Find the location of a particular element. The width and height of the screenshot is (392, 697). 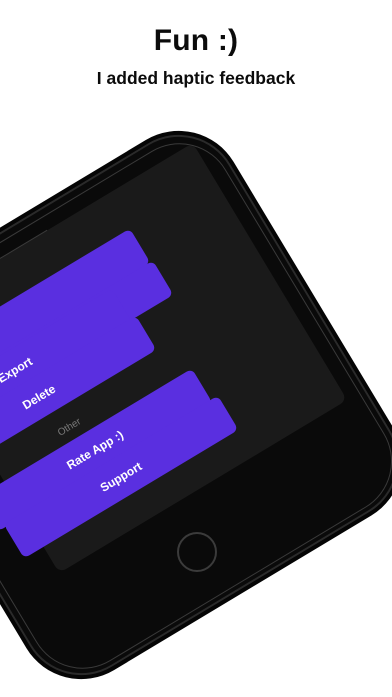

support-label: Support is located at coordinates (121, 477).